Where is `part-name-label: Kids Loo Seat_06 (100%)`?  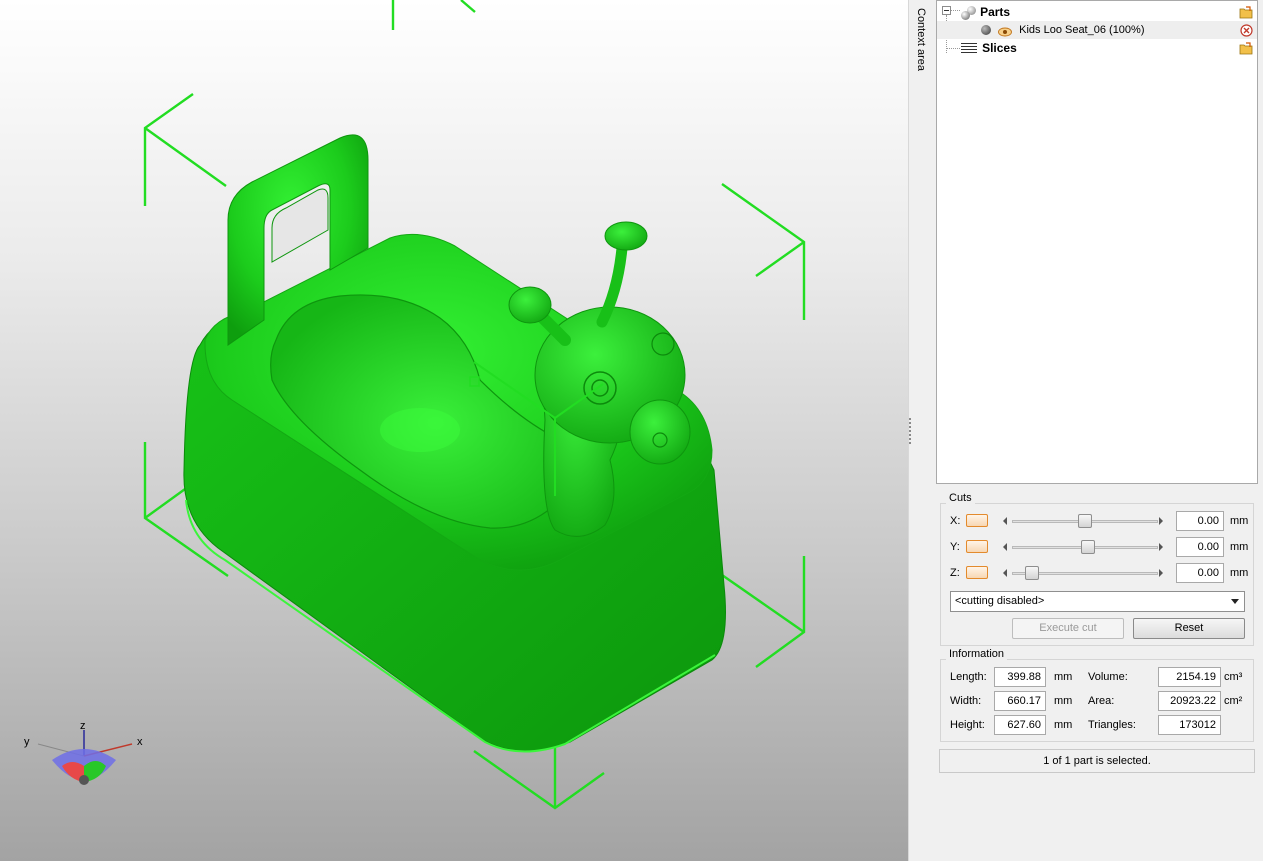
part-name-label: Kids Loo Seat_06 (100%) is located at coordinates (1082, 30).